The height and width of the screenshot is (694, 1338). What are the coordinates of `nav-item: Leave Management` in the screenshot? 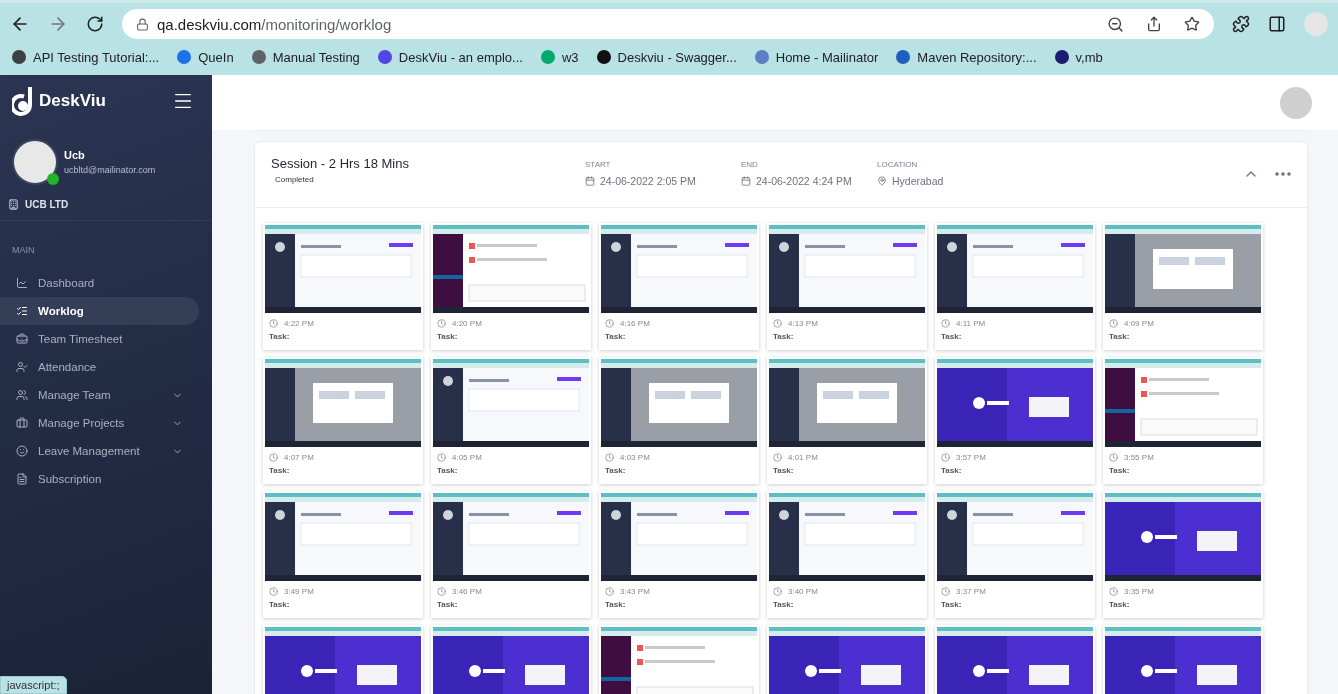 It's located at (99, 451).